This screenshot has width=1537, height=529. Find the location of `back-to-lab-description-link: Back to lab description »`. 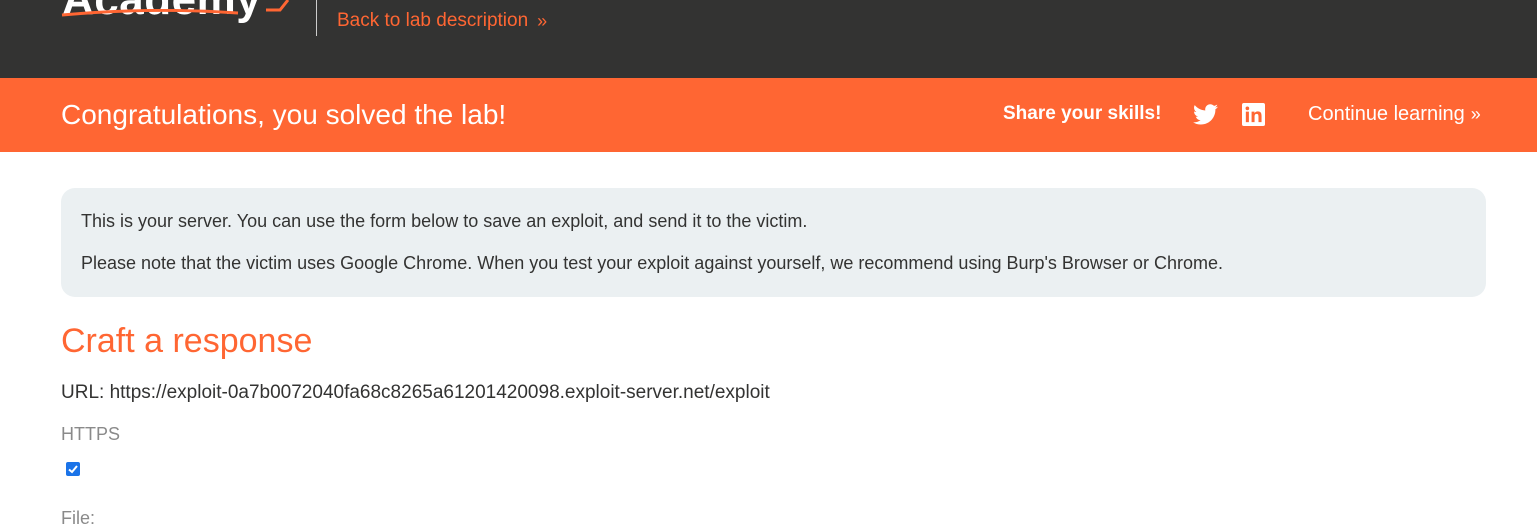

back-to-lab-description-link: Back to lab description » is located at coordinates (442, 21).